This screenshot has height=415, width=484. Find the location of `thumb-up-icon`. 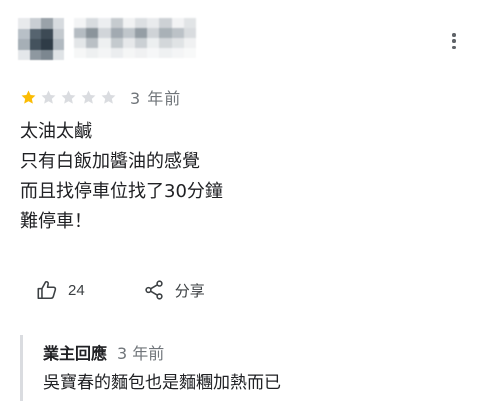

thumb-up-icon is located at coordinates (47, 290).